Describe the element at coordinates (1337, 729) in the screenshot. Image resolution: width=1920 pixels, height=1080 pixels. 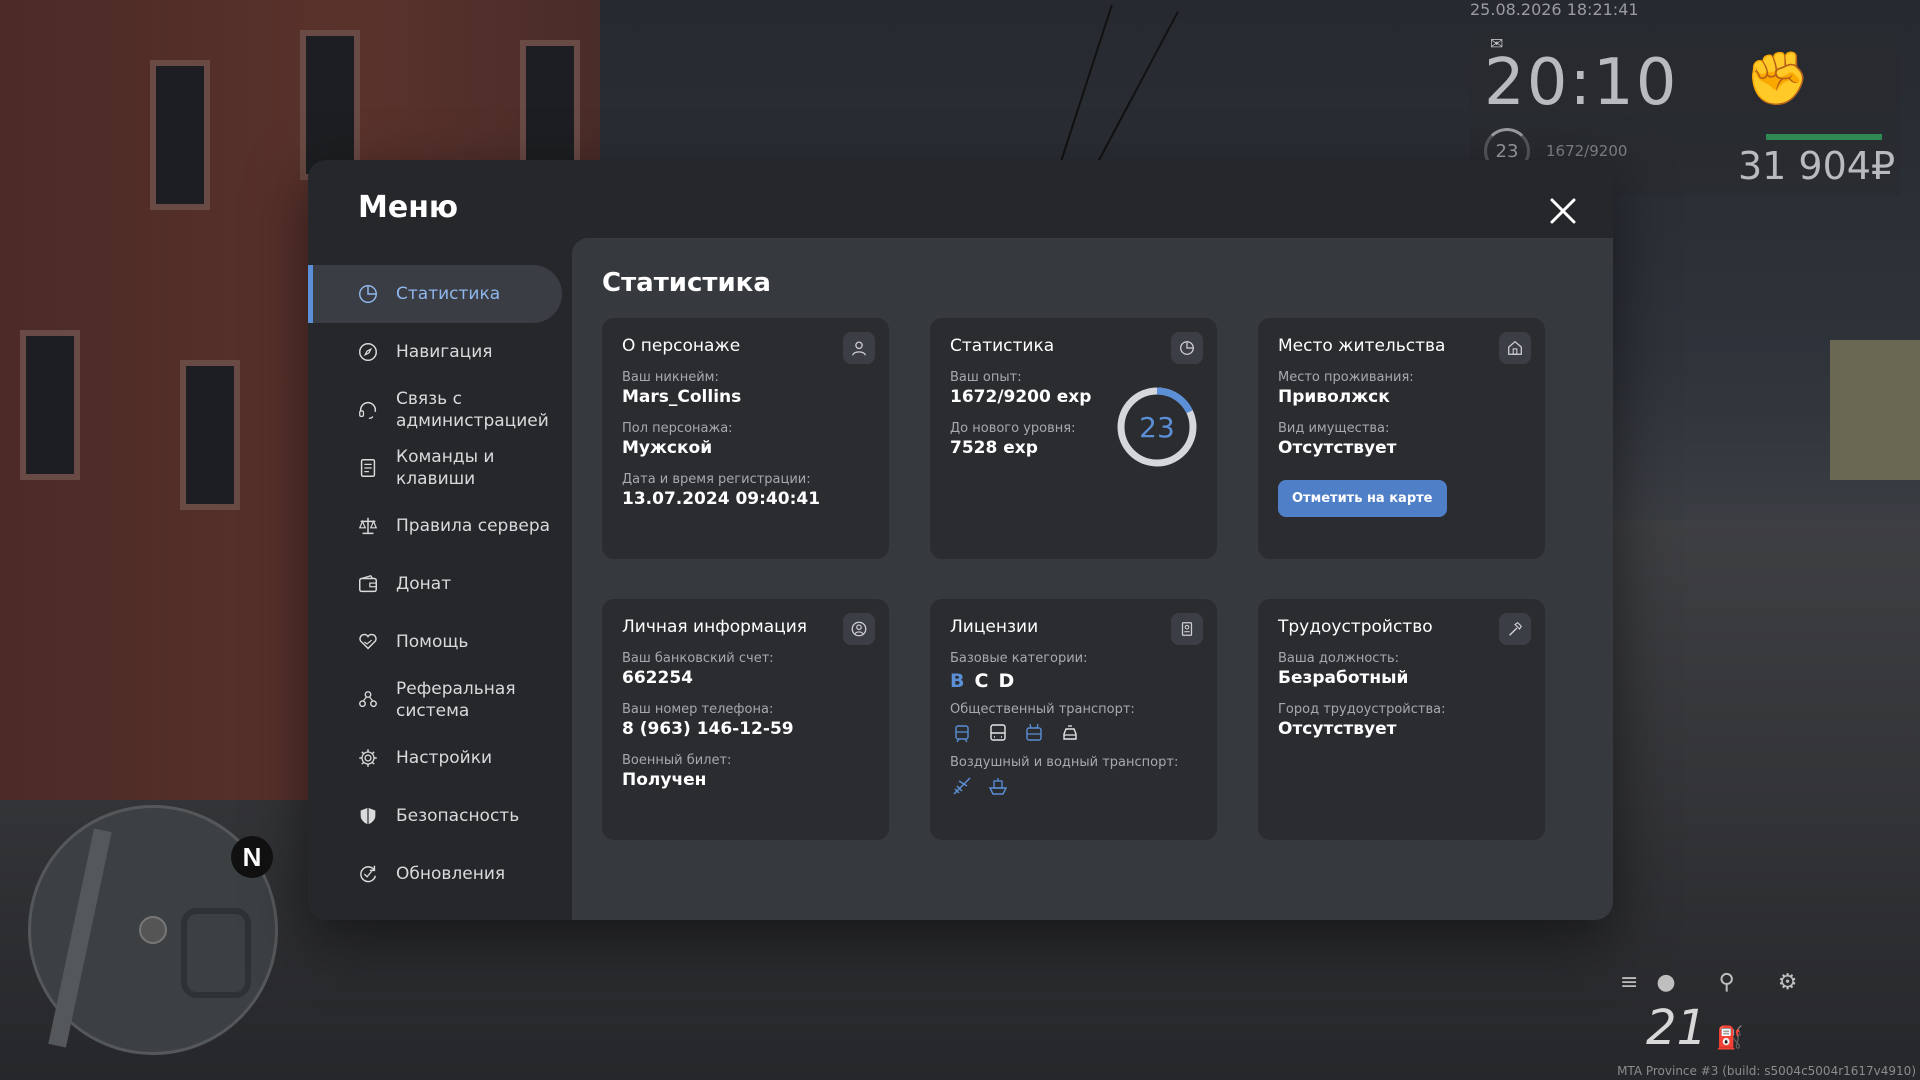
I see `work-city-value: Отсутствует` at that location.